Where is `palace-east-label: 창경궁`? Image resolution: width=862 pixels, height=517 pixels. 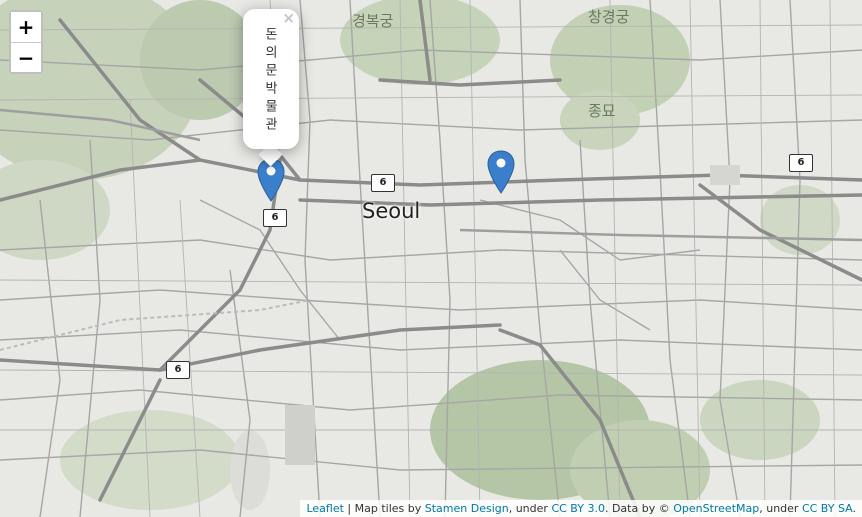
palace-east-label: 창경궁 is located at coordinates (609, 17).